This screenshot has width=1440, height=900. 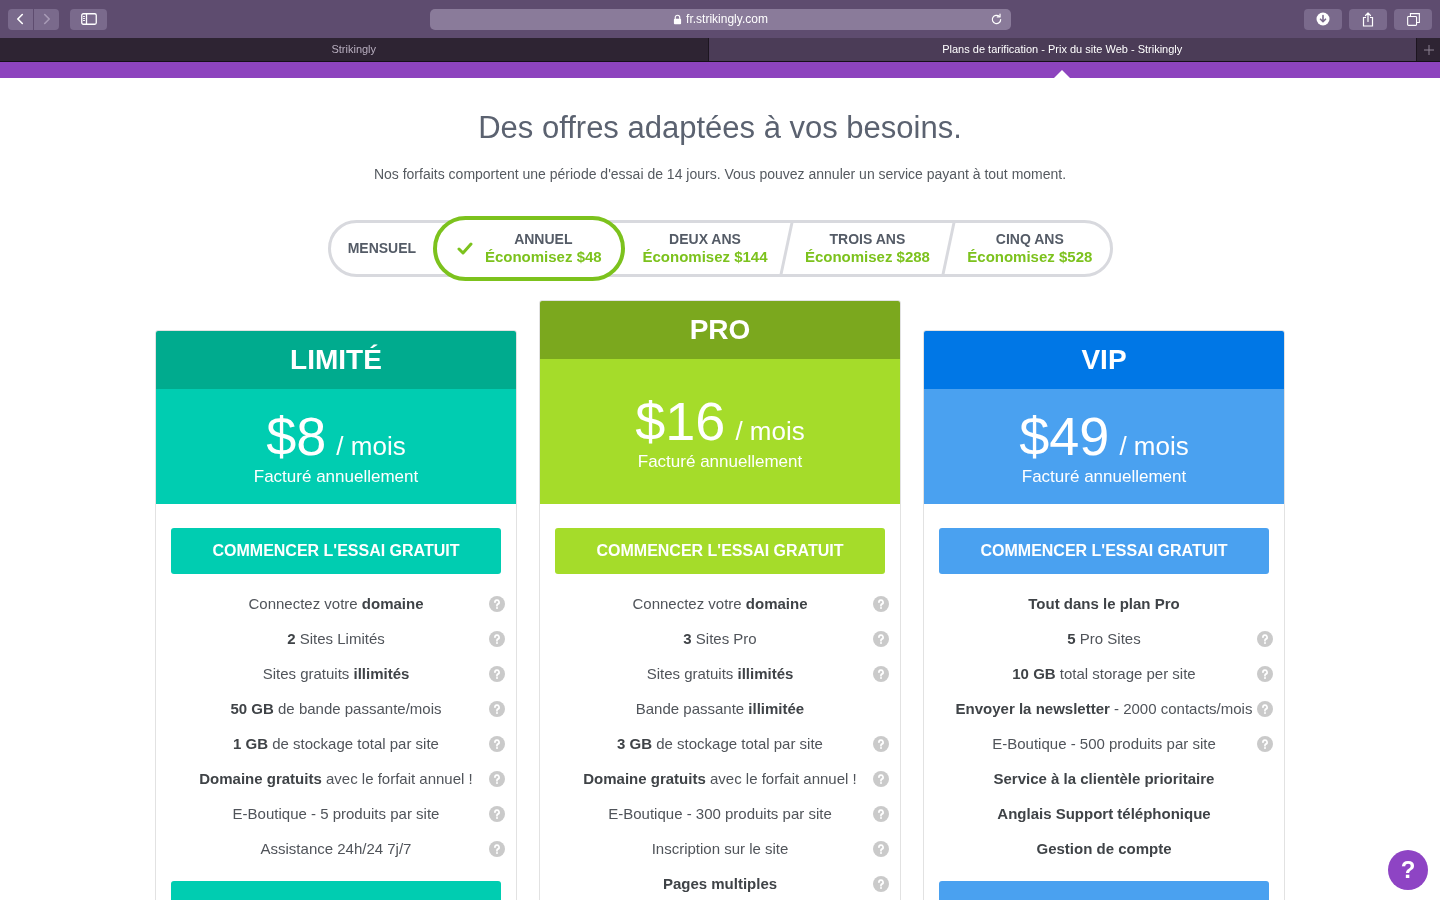 I want to click on reload-icon, so click(x=996, y=19).